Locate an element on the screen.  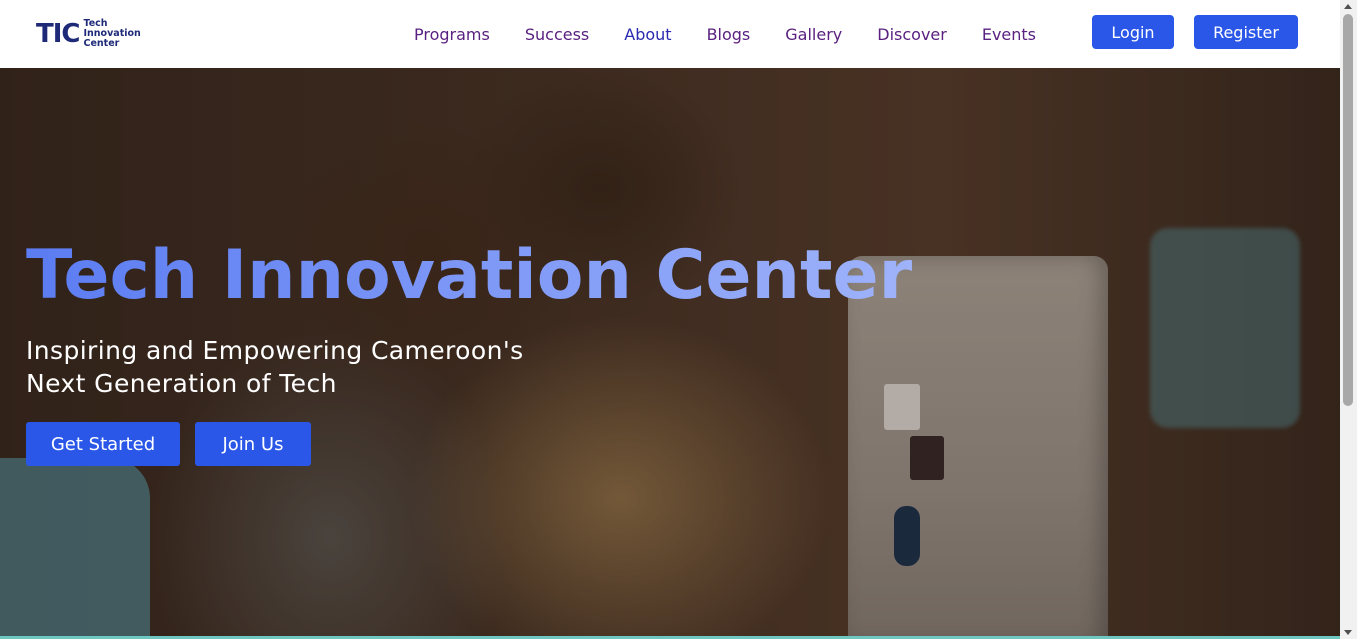
scrollbar-thumb is located at coordinates (1348, 210).